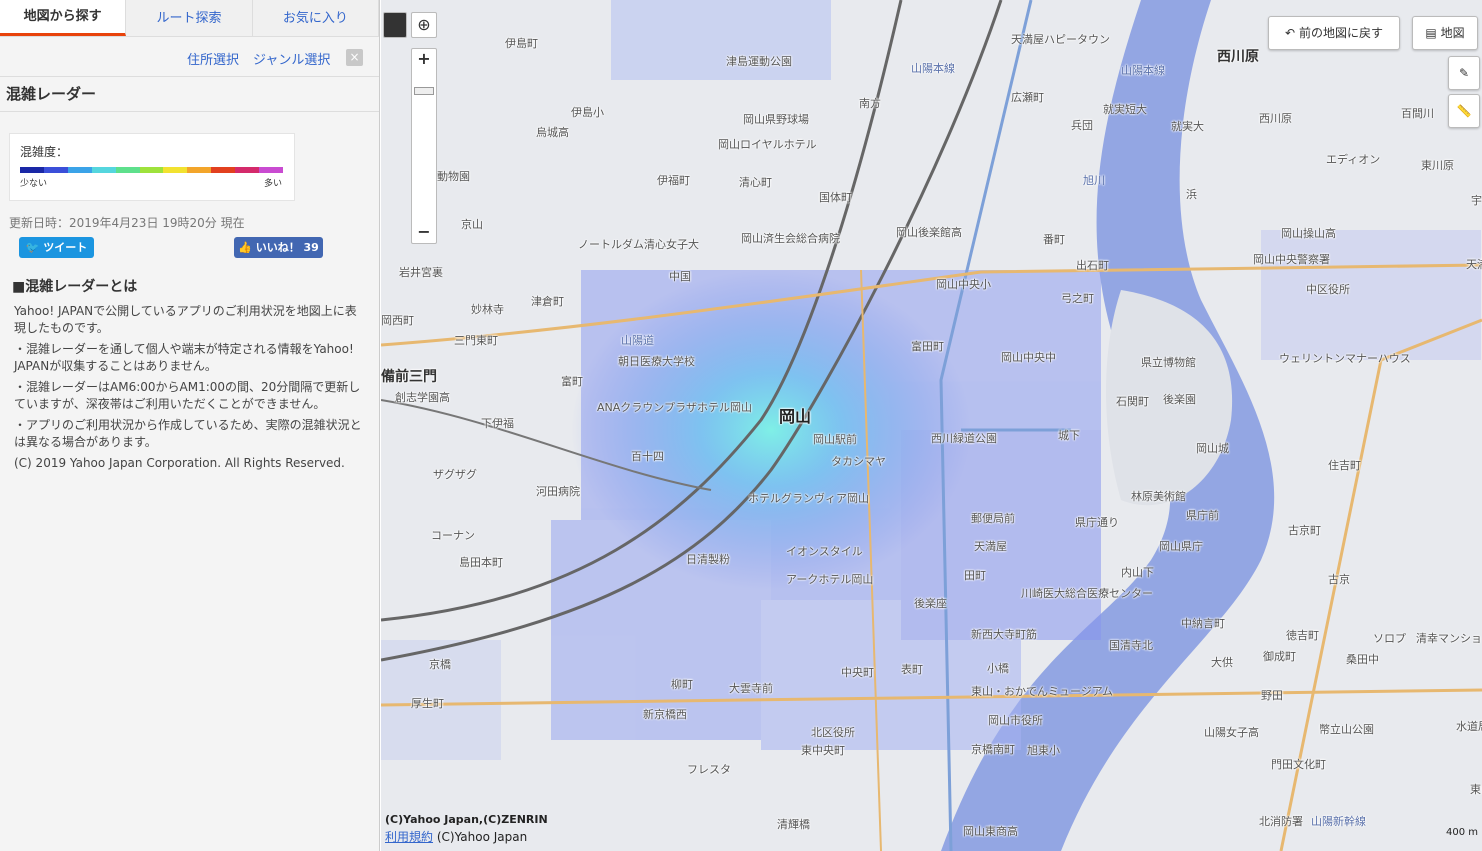 The image size is (1482, 851). Describe the element at coordinates (1339, 579) in the screenshot. I see `map-place-label: 古京` at that location.